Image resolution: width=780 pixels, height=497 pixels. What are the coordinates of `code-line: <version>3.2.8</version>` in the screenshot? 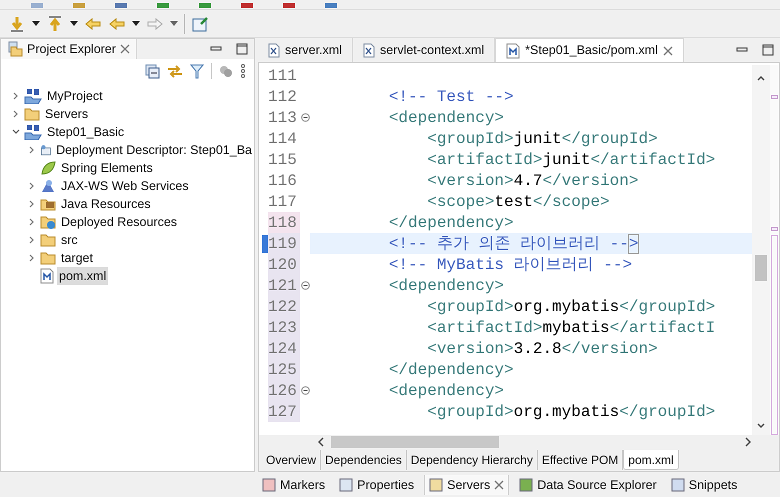 It's located at (542, 349).